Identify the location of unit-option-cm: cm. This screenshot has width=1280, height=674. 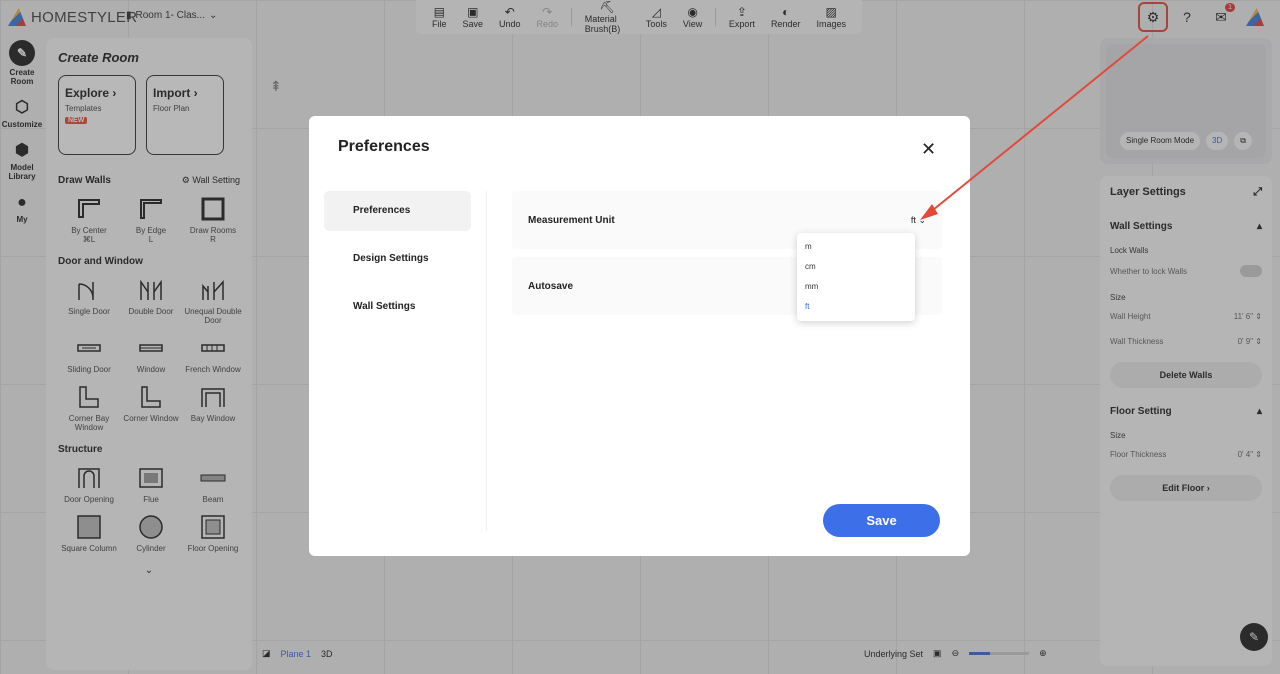
(856, 267).